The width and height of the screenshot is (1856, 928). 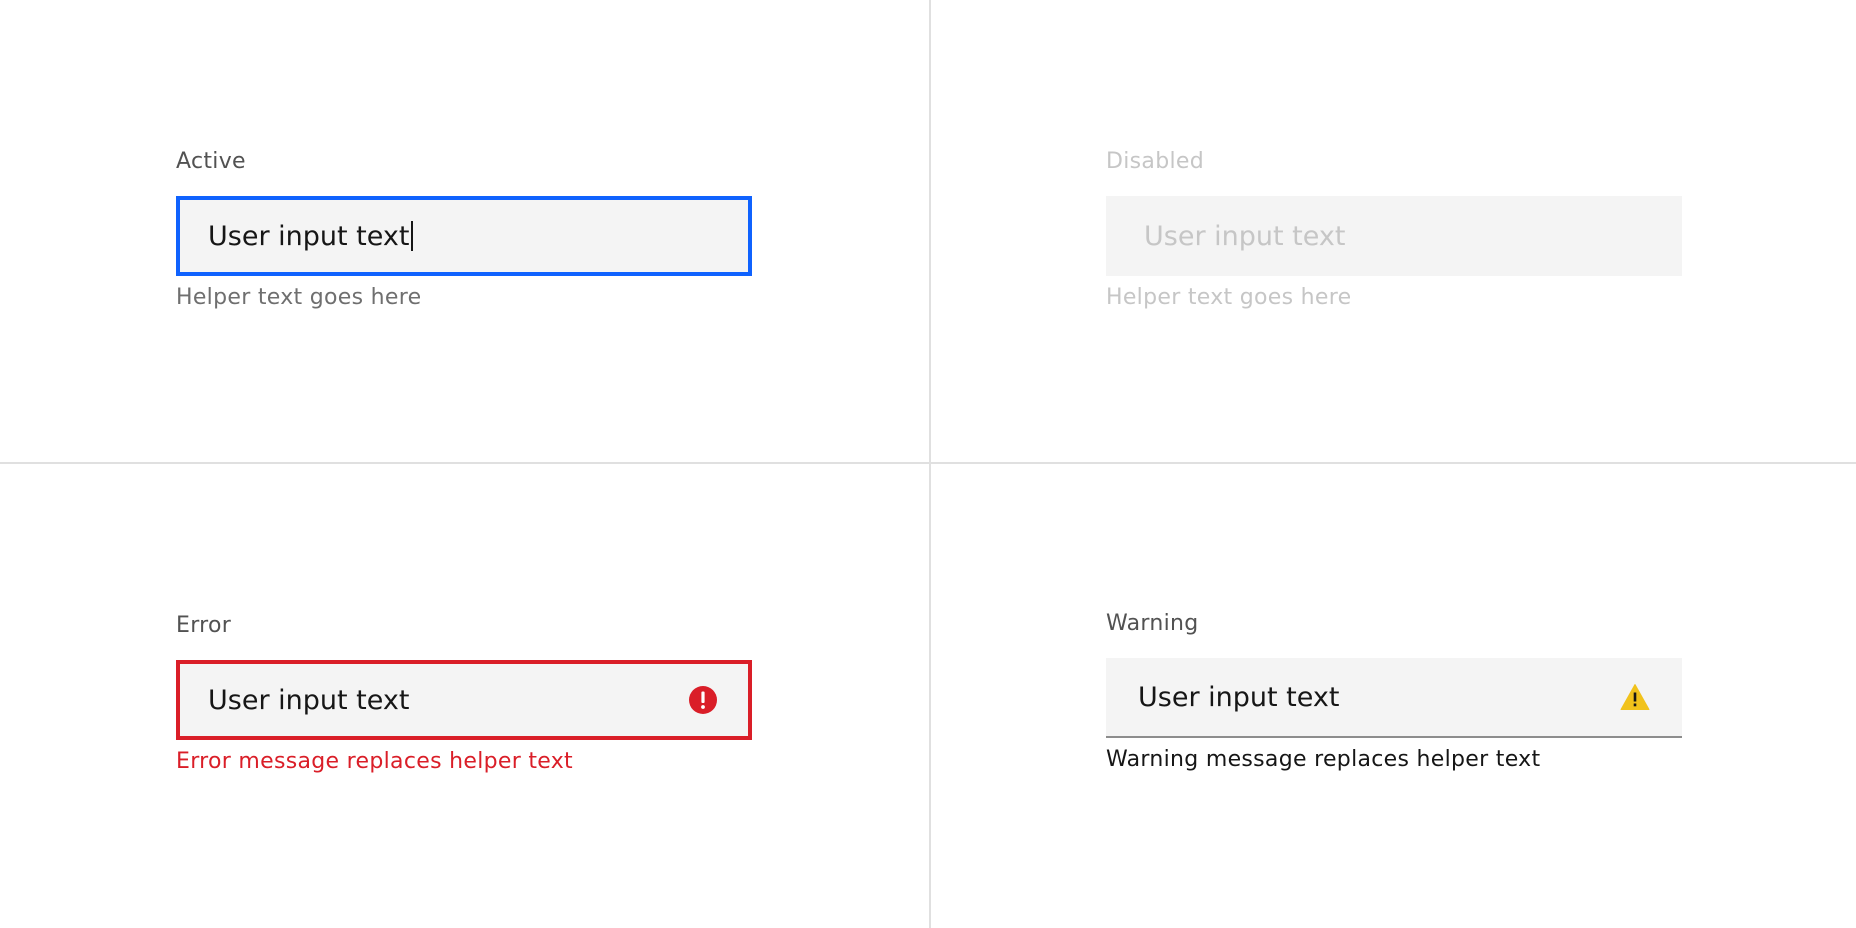 I want to click on error-filled-icon, so click(x=703, y=700).